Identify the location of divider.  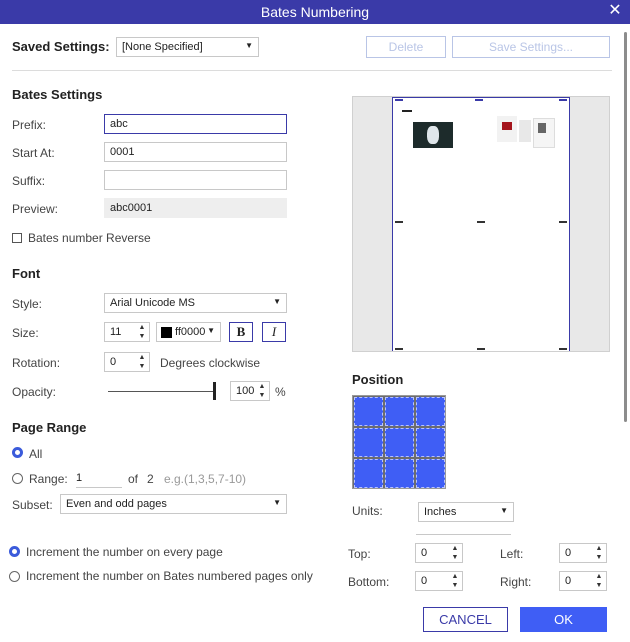
(463, 534).